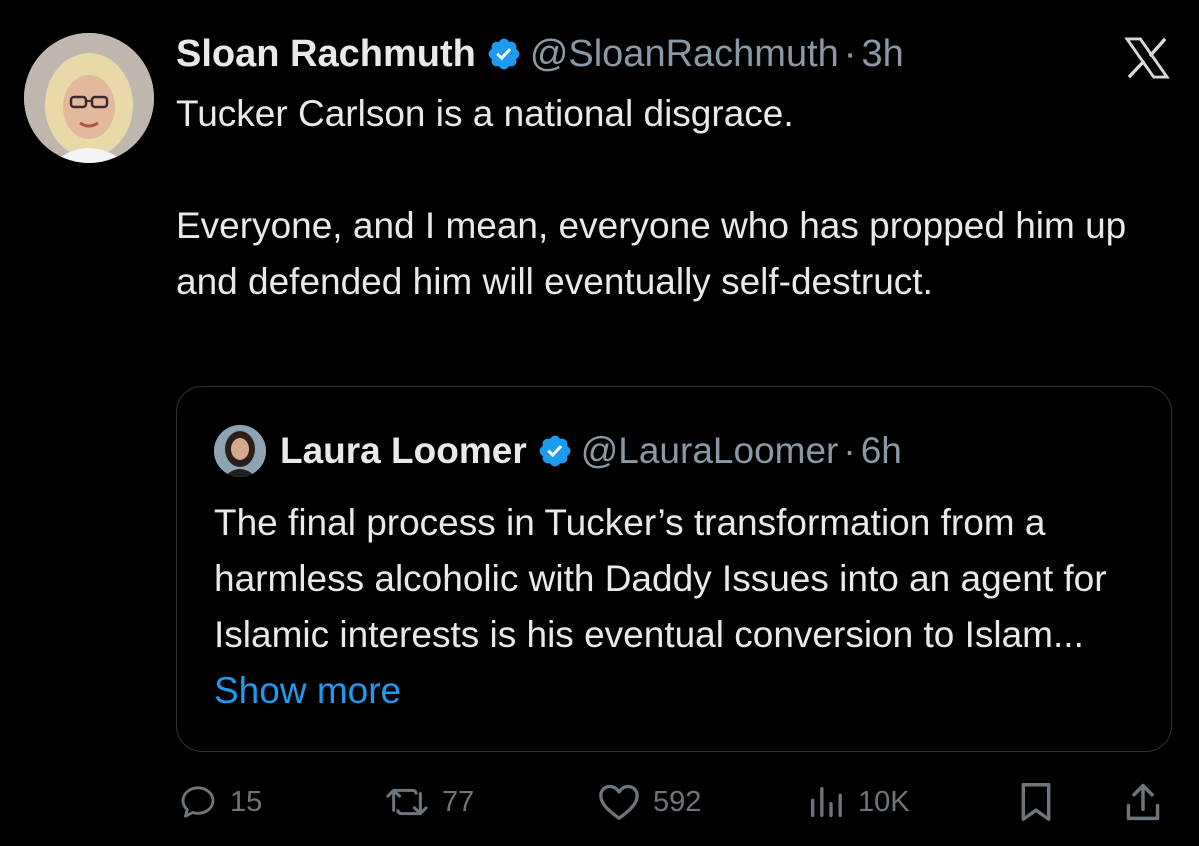  I want to click on quoted-author-avatar-image, so click(240, 451).